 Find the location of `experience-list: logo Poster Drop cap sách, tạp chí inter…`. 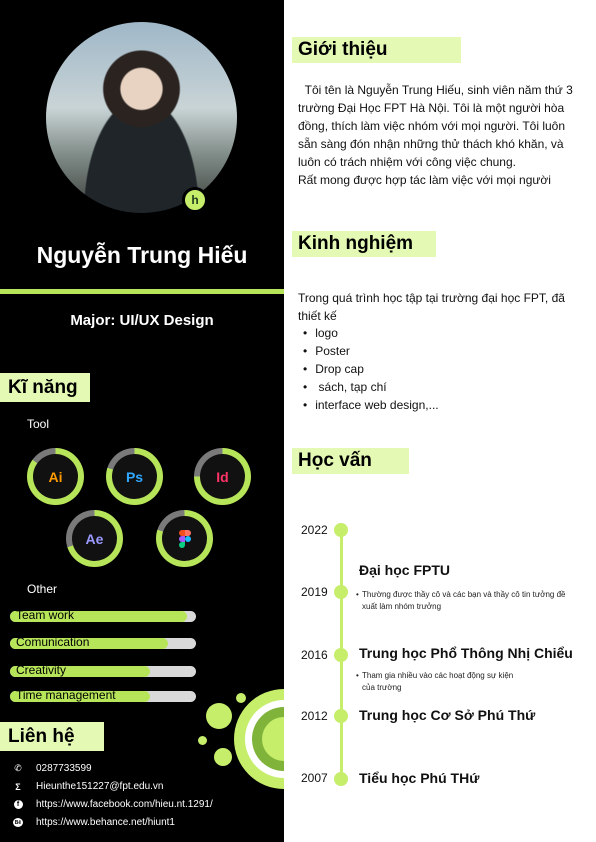

experience-list: logo Poster Drop cap sách, tạp chí inter… is located at coordinates (371, 369).